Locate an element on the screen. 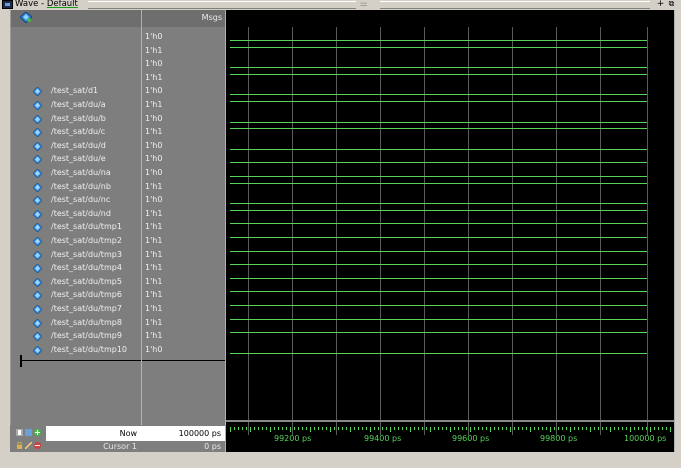 Image resolution: width=681 pixels, height=468 pixels. signal-name: /test_sat/du/c is located at coordinates (78, 132).